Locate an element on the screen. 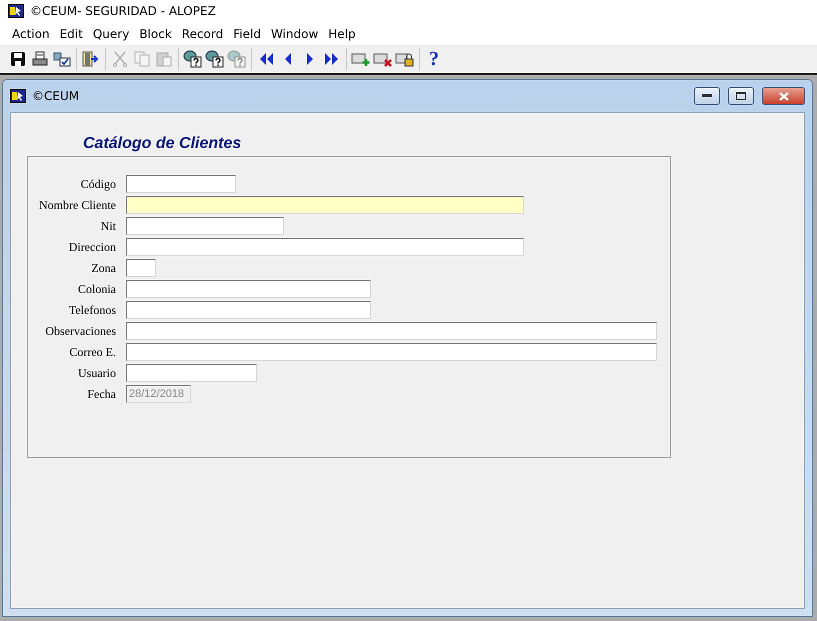  close-icon is located at coordinates (783, 96).